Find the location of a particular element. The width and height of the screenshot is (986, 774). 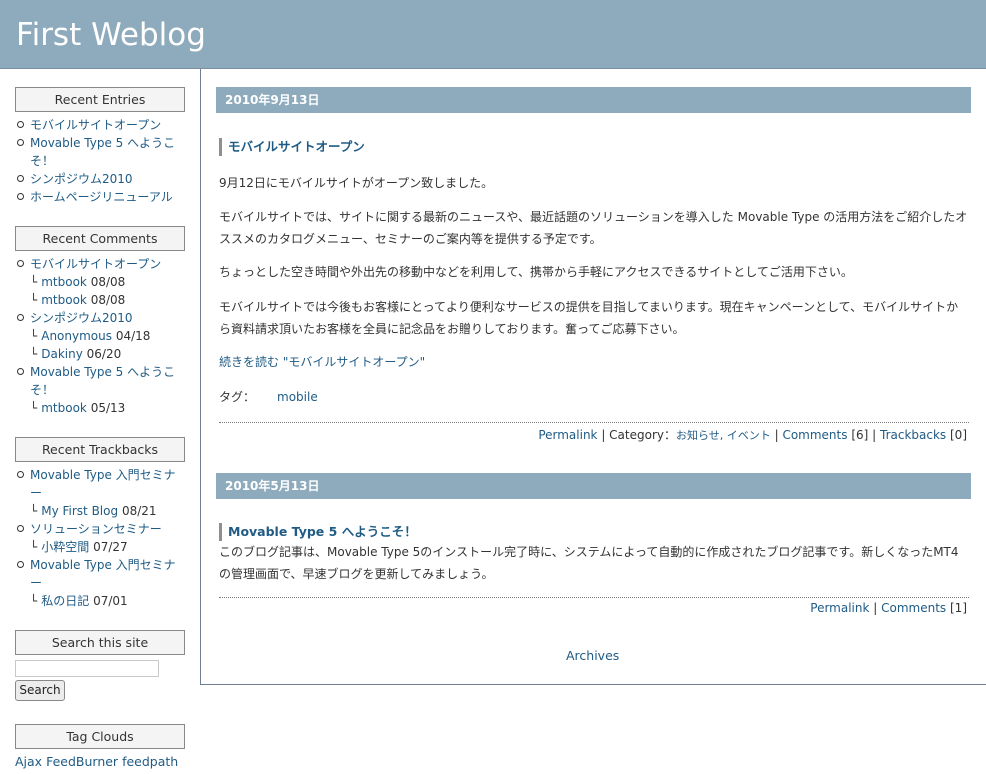

post-title-link: Movable Type 5 へようこそ！ is located at coordinates (318, 532).